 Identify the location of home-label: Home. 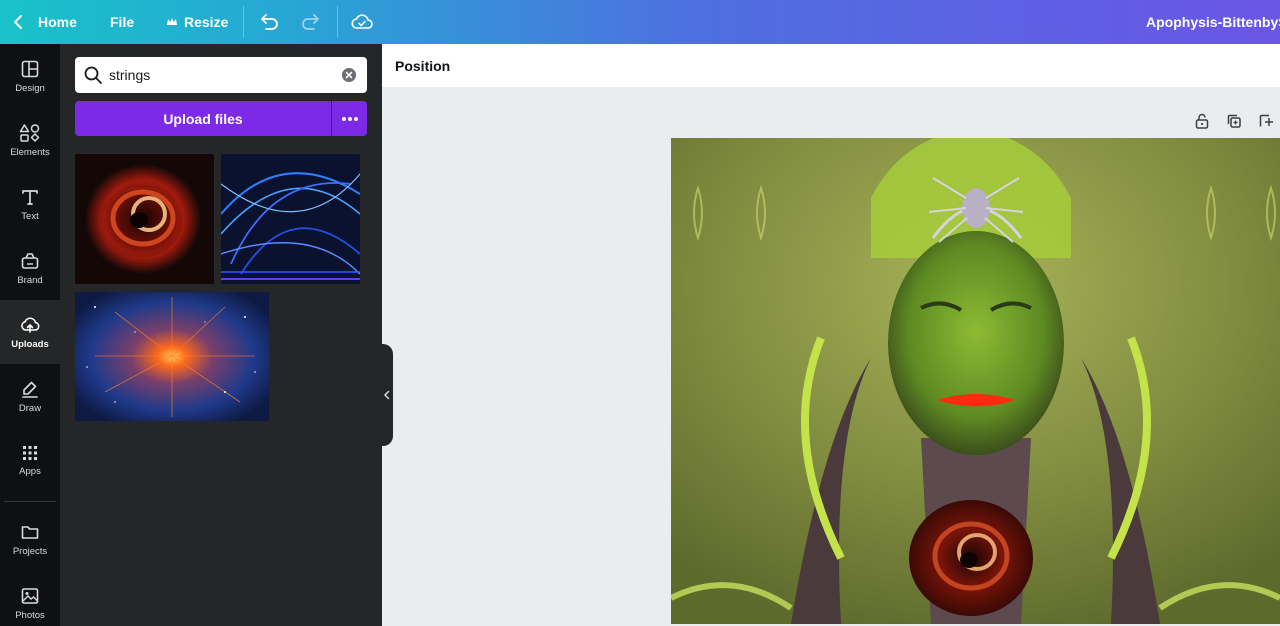
(57, 22).